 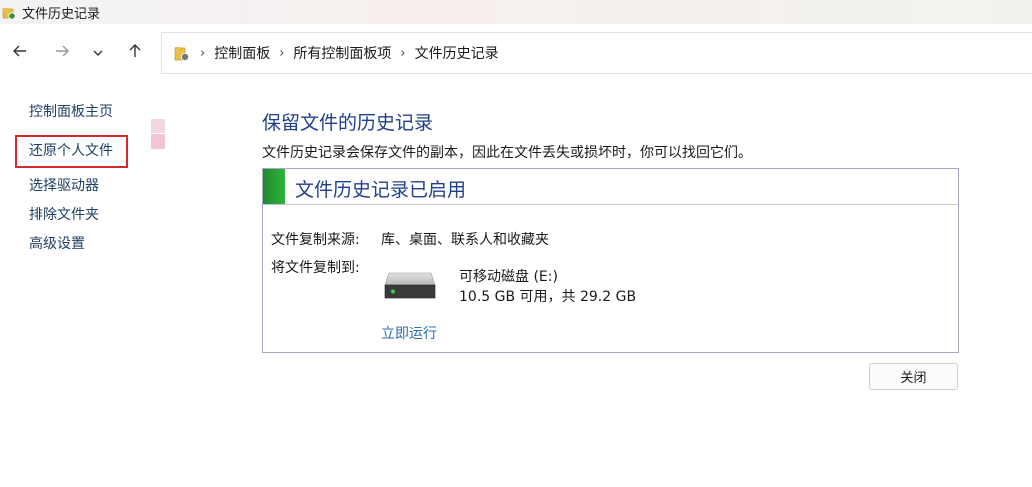 What do you see at coordinates (610, 187) in the screenshot?
I see `status-header: 文件历史记录已启用` at bounding box center [610, 187].